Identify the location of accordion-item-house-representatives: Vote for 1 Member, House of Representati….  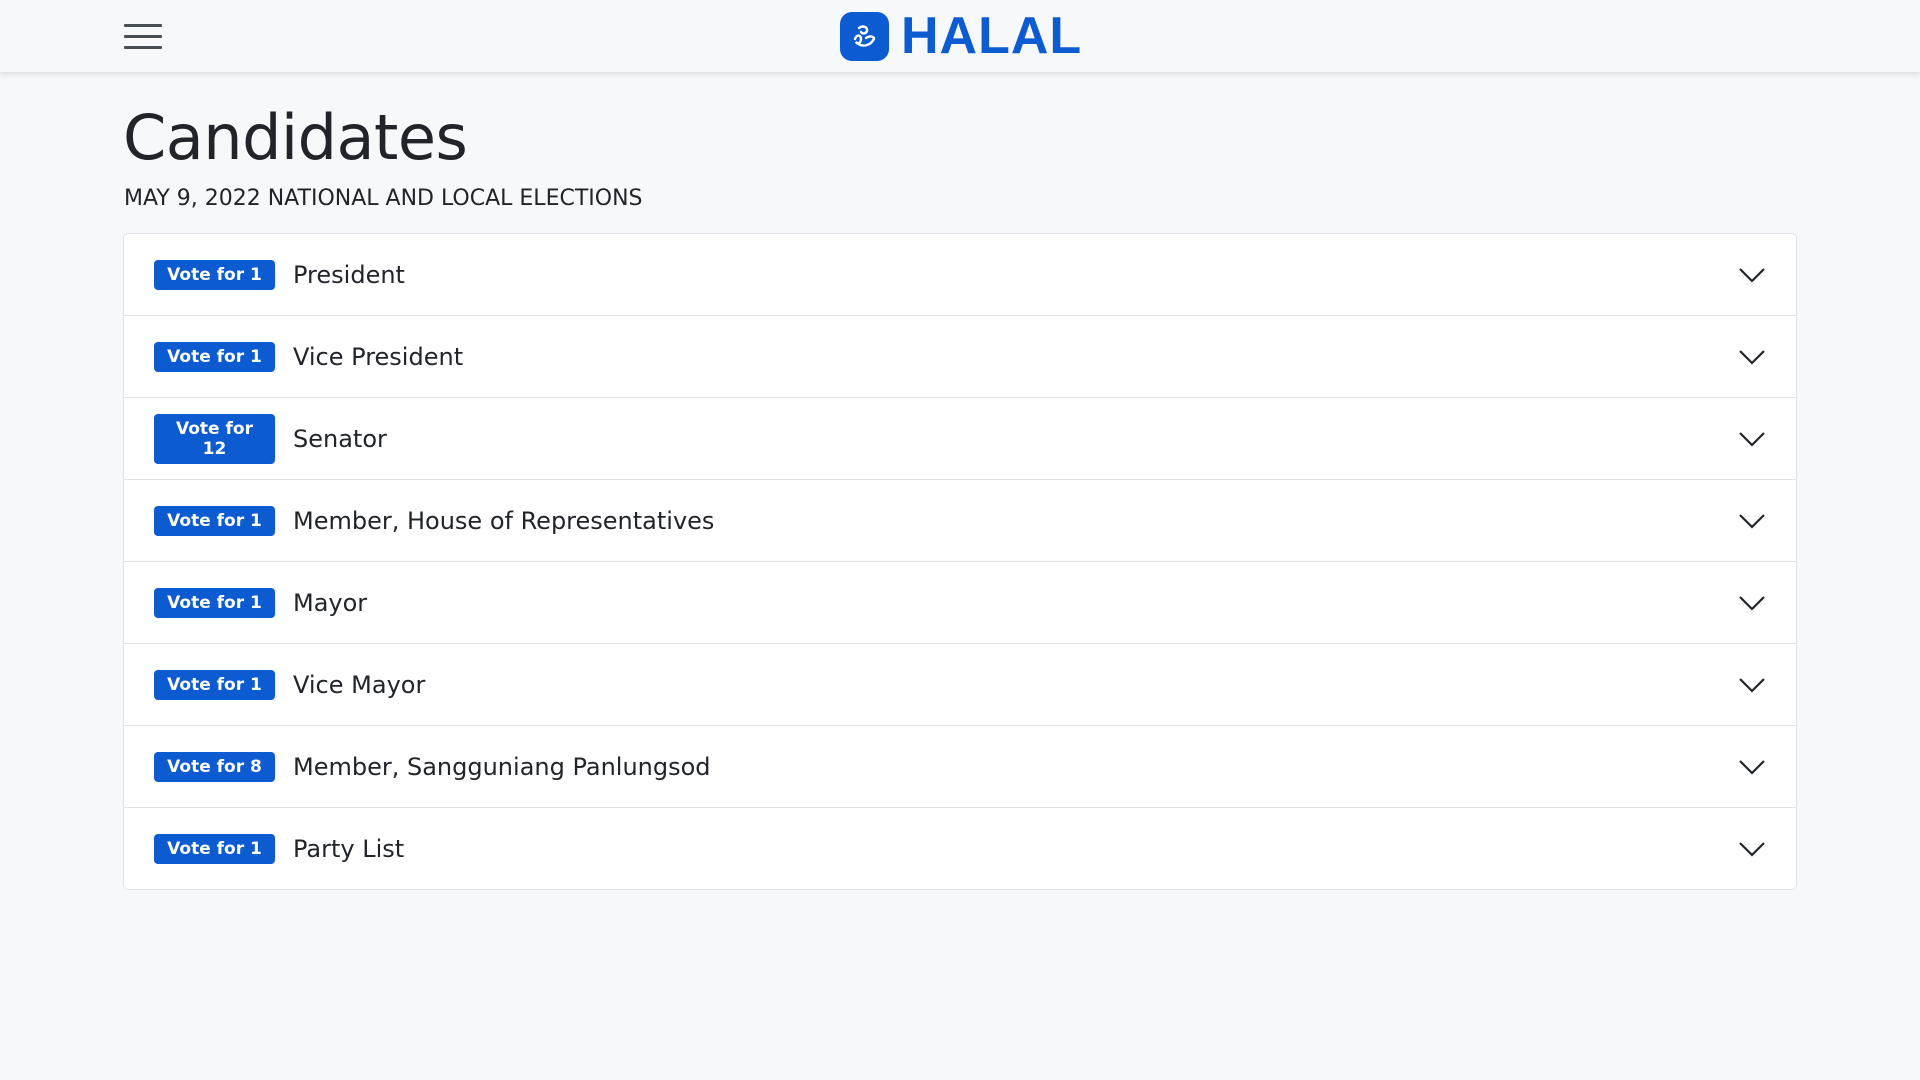
(960, 521).